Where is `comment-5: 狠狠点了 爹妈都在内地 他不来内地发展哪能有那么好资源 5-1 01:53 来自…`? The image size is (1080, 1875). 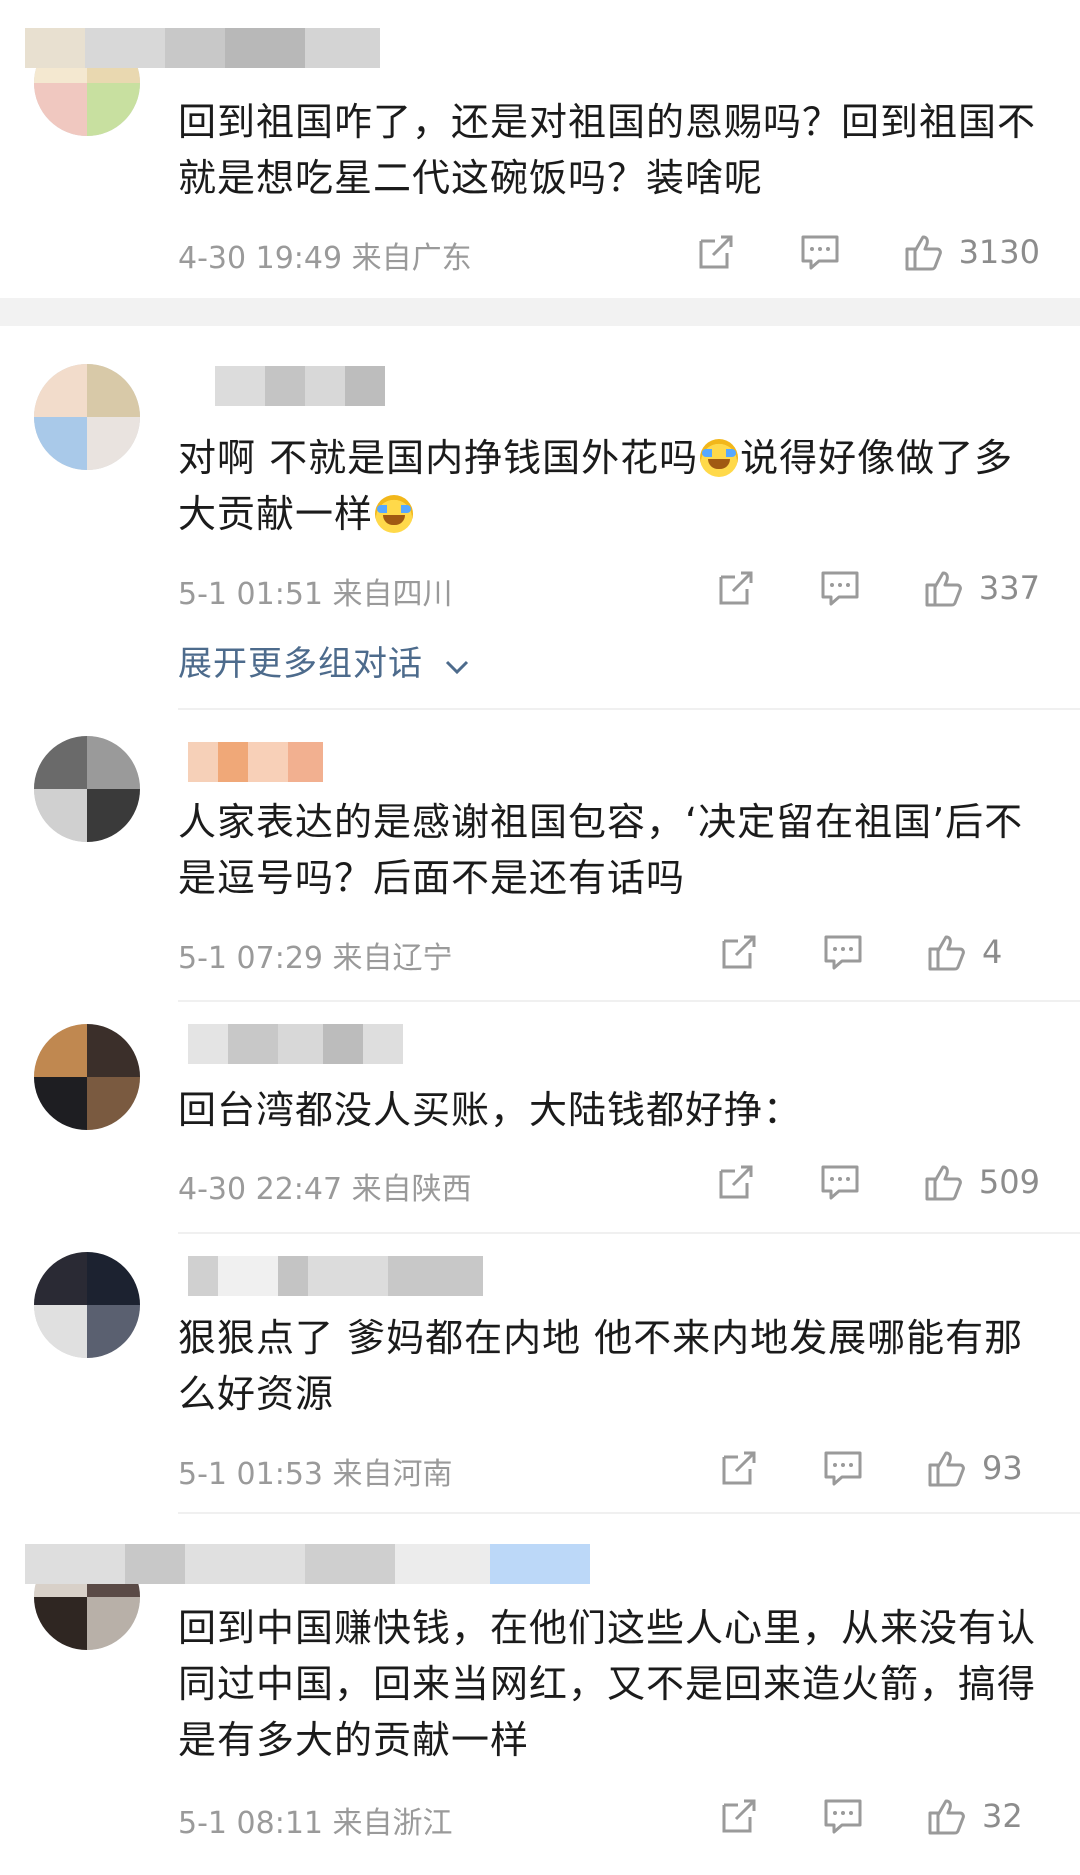
comment-5: 狠狠点了 爹妈都在内地 他不来内地发展哪能有那么好资源 5-1 01:53 来自… is located at coordinates (540, 1374).